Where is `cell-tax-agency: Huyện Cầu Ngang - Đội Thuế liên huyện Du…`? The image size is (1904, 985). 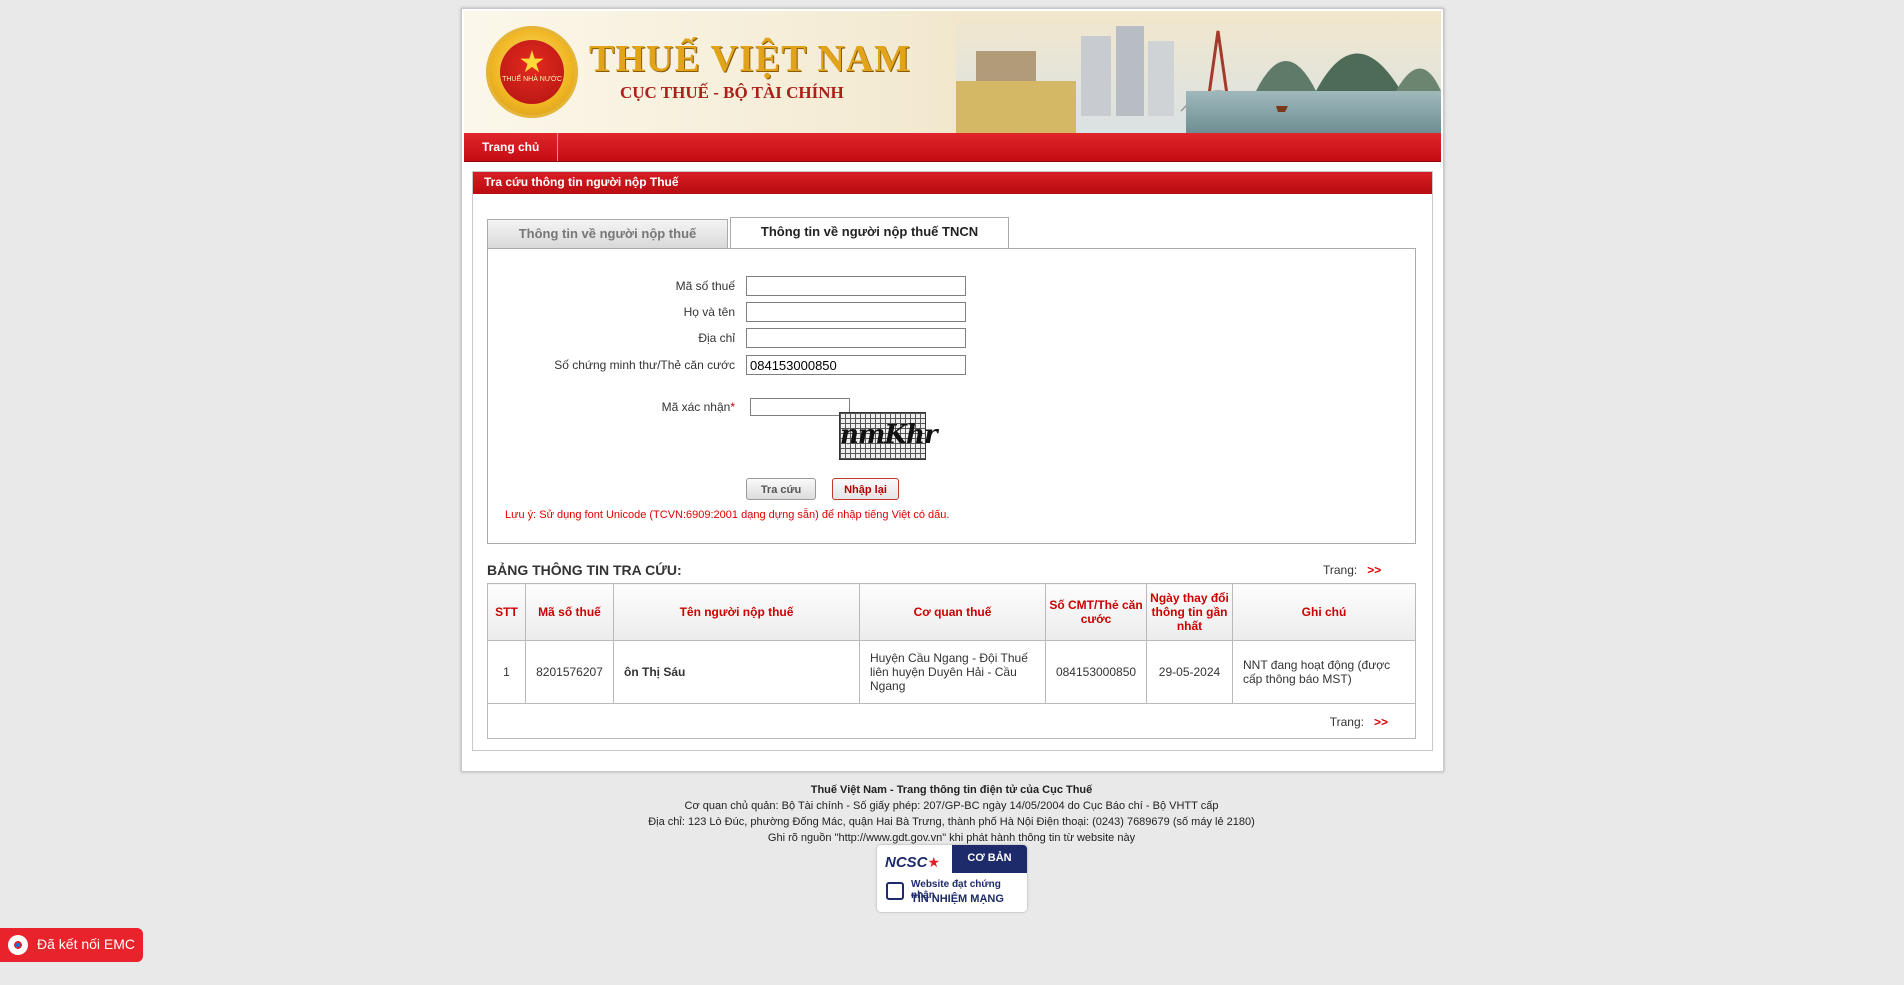 cell-tax-agency: Huyện Cầu Ngang - Đội Thuế liên huyện Du… is located at coordinates (952, 672).